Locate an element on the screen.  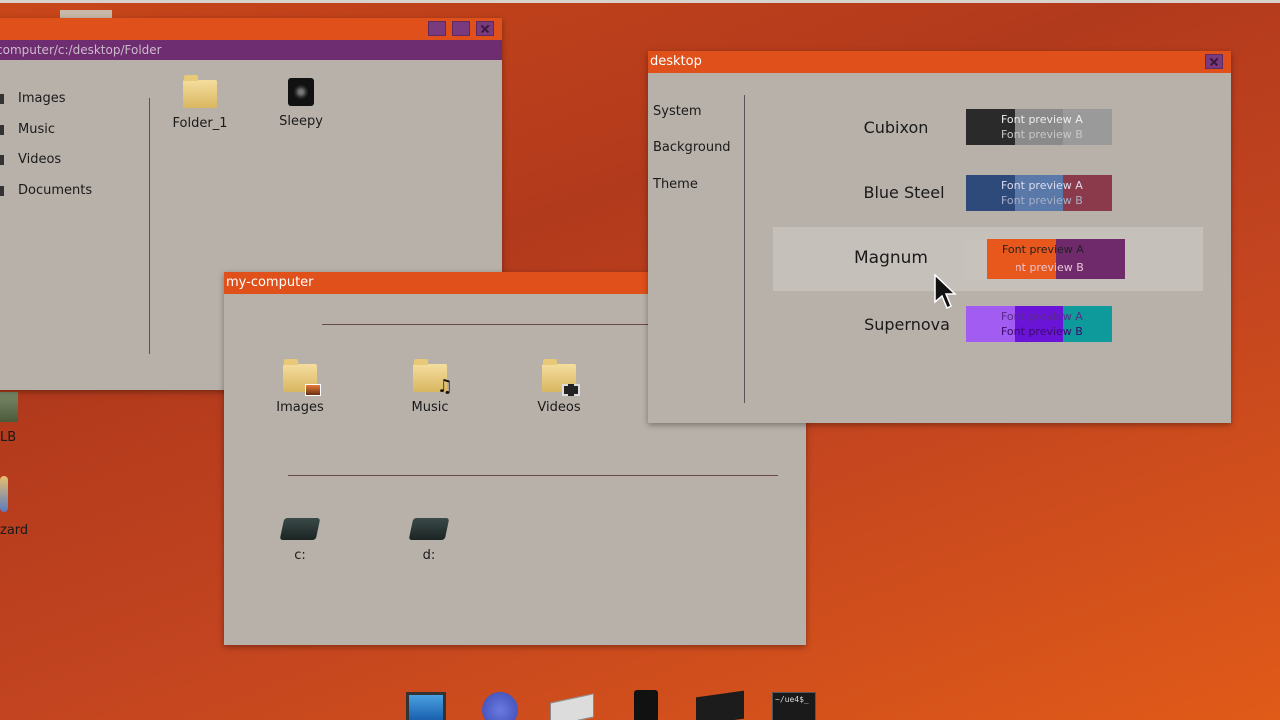
path-bar: computer/c:/desktop/Folder is located at coordinates (251, 50).